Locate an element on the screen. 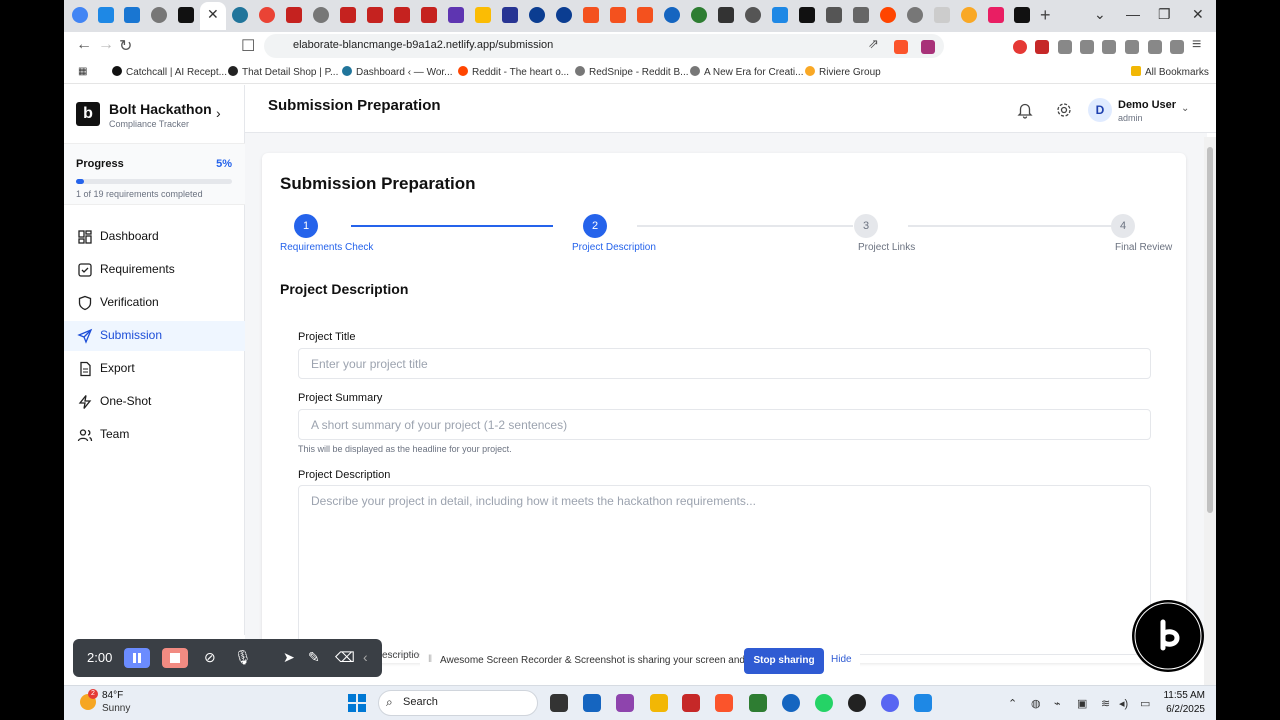  collapse-icon: ‹ is located at coordinates (365, 657).